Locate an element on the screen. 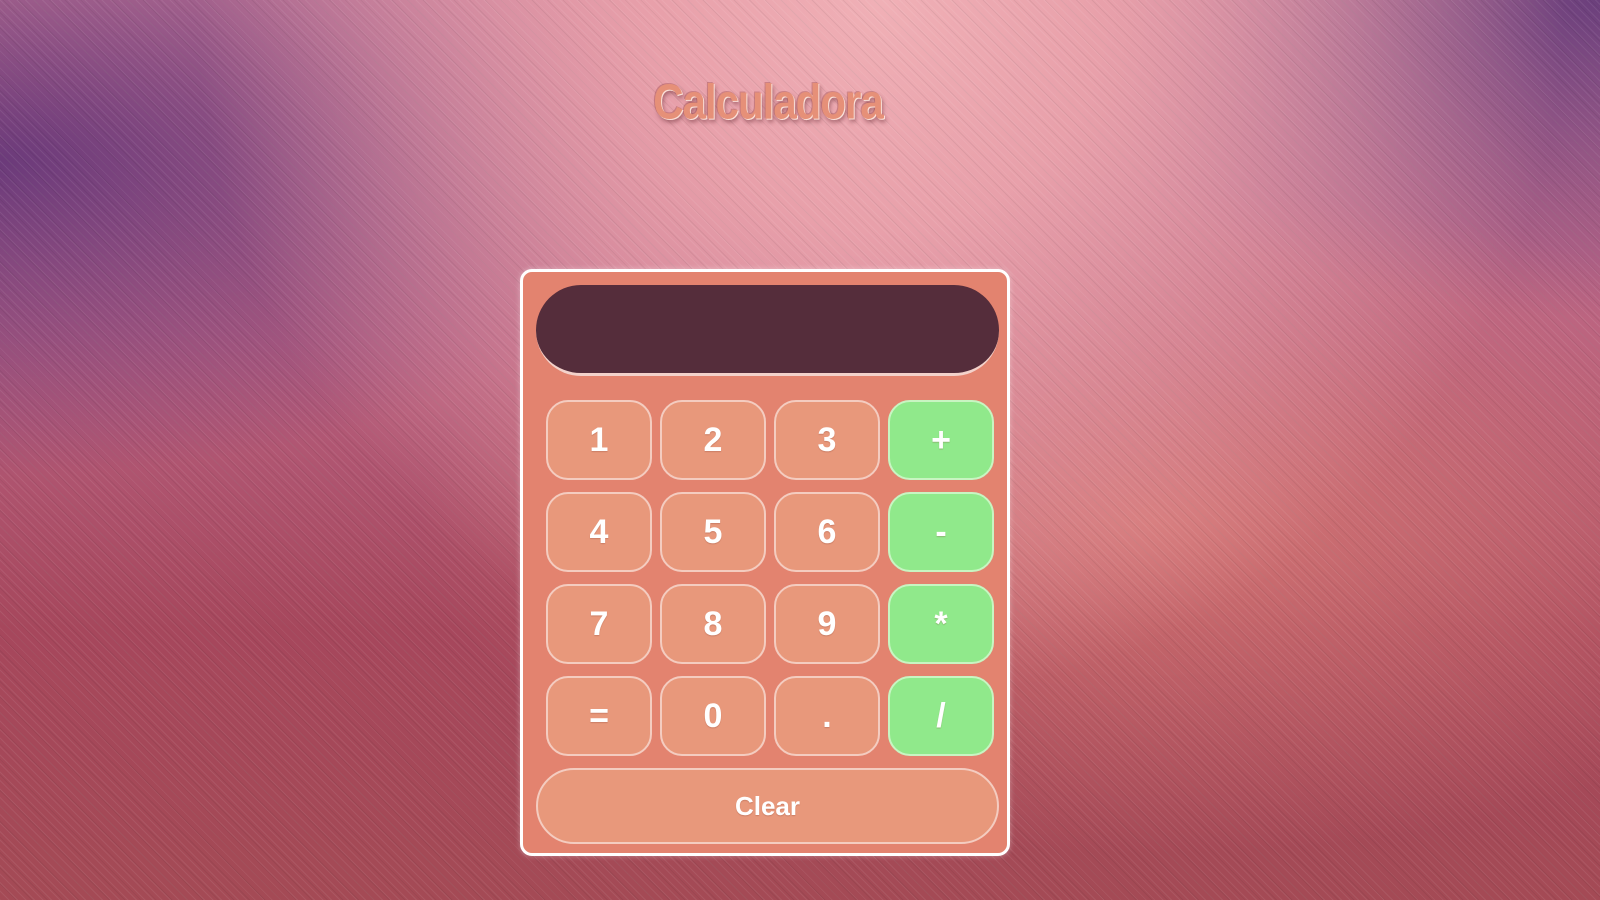  key-0: 0 is located at coordinates (713, 716).